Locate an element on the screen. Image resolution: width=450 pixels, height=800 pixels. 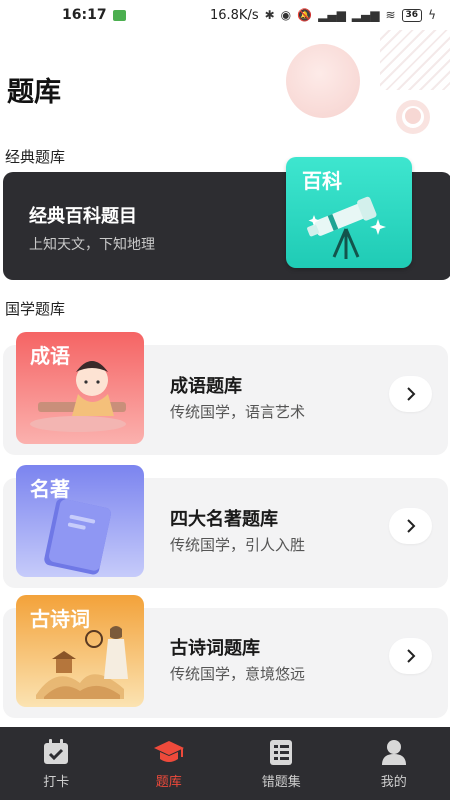
charging-icon: ϟ is located at coordinates (432, 15).